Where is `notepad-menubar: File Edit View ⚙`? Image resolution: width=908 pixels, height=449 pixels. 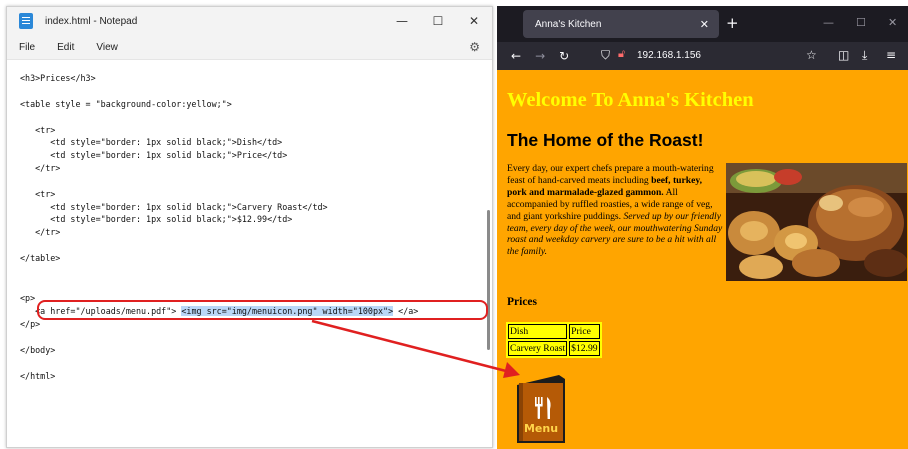
notepad-menubar: File Edit View ⚙ is located at coordinates (249, 47).